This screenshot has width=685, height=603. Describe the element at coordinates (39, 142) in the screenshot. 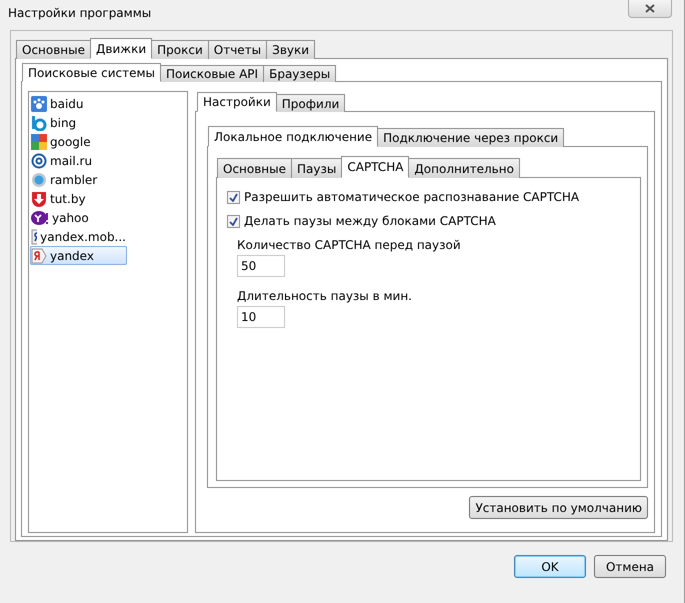

I see `colored-squares-icon` at that location.